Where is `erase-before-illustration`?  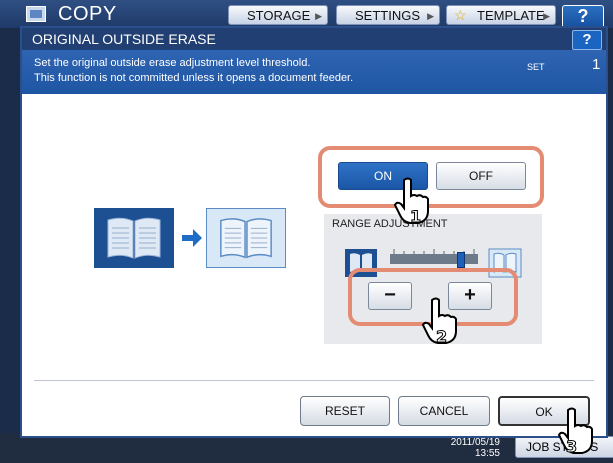 erase-before-illustration is located at coordinates (134, 238).